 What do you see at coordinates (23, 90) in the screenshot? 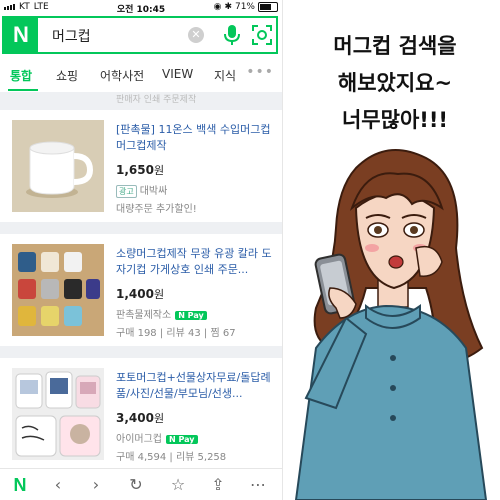
I see `active-tab-indicator` at bounding box center [23, 90].